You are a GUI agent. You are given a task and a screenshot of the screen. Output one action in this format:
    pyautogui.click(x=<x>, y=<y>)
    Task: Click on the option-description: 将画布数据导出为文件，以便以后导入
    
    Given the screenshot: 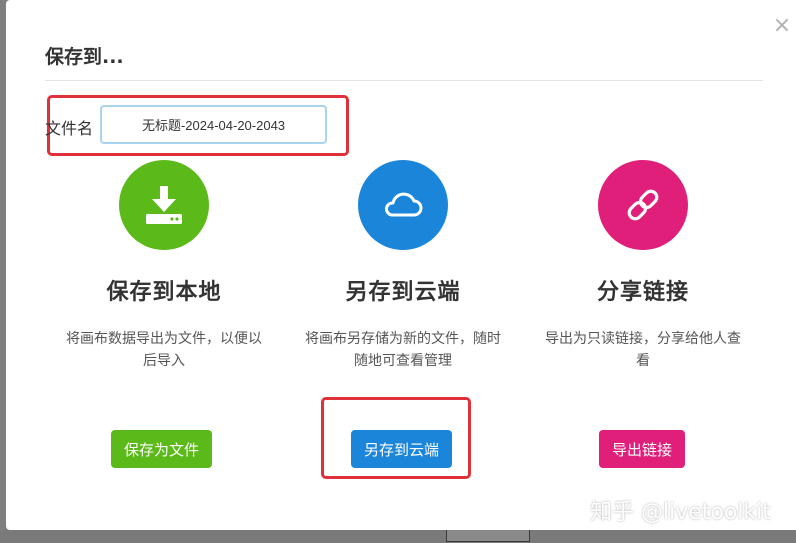 What is the action you would take?
    pyautogui.click(x=164, y=350)
    